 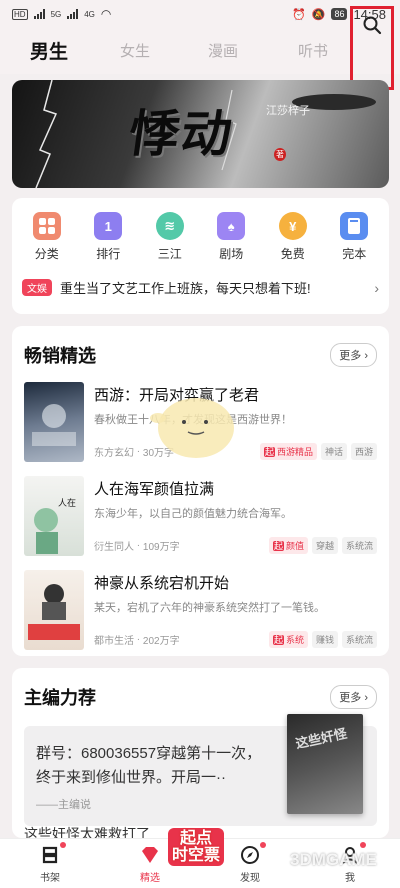 What do you see at coordinates (56, 14) in the screenshot?
I see `signal-label: 5G` at bounding box center [56, 14].